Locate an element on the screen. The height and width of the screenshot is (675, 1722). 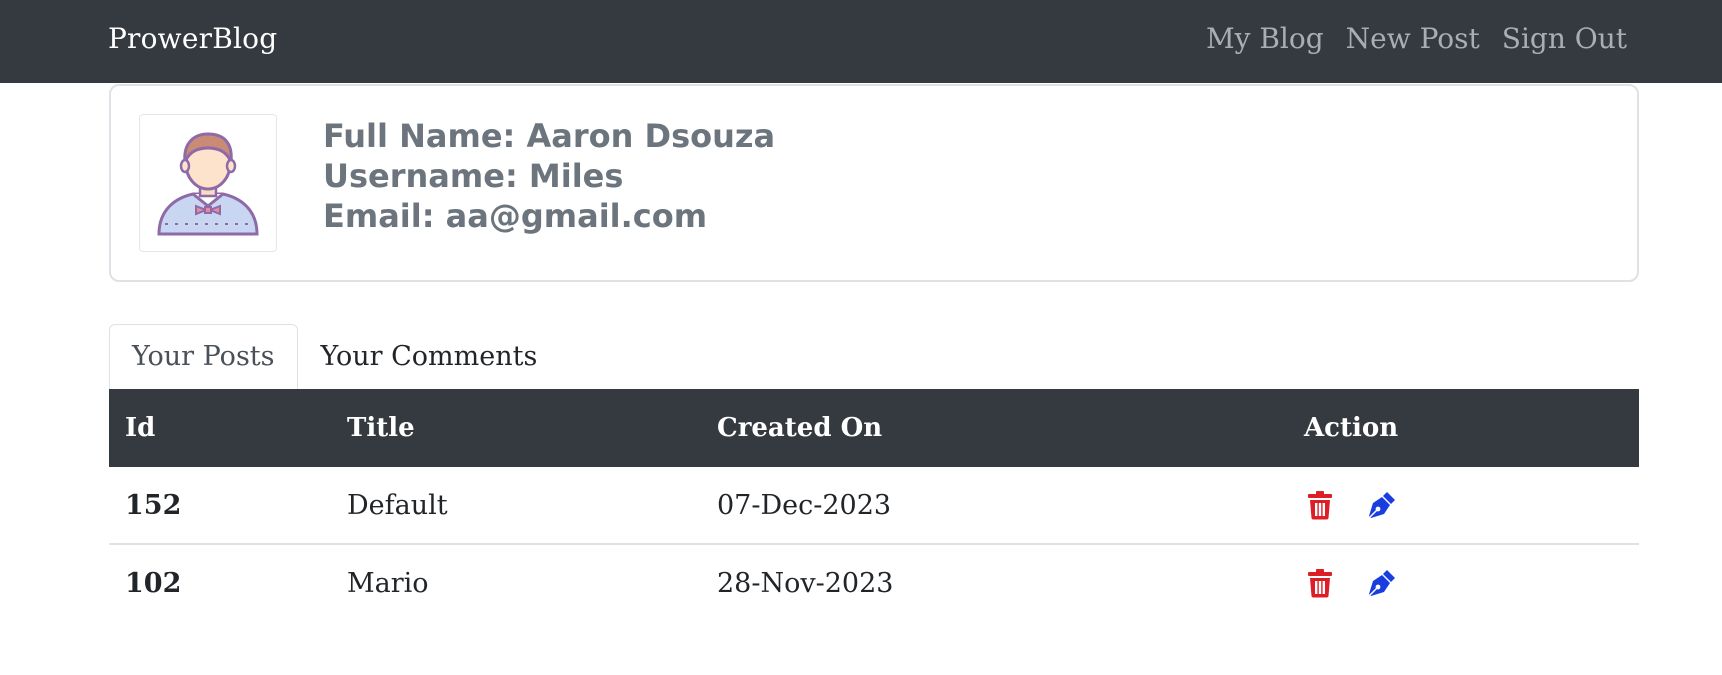
header-action: Action is located at coordinates (1351, 428).